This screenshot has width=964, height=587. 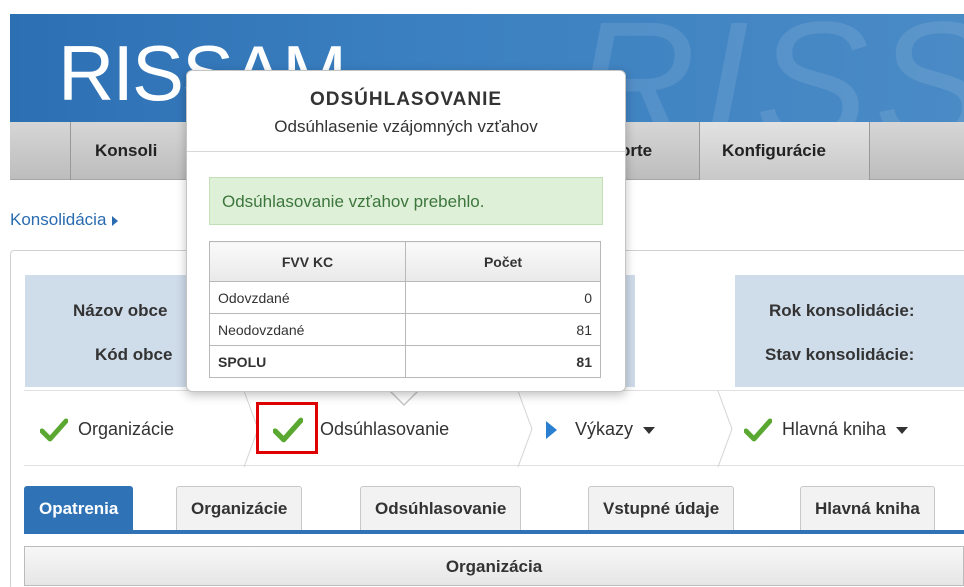 What do you see at coordinates (685, 331) in the screenshot?
I see `info-value-area` at bounding box center [685, 331].